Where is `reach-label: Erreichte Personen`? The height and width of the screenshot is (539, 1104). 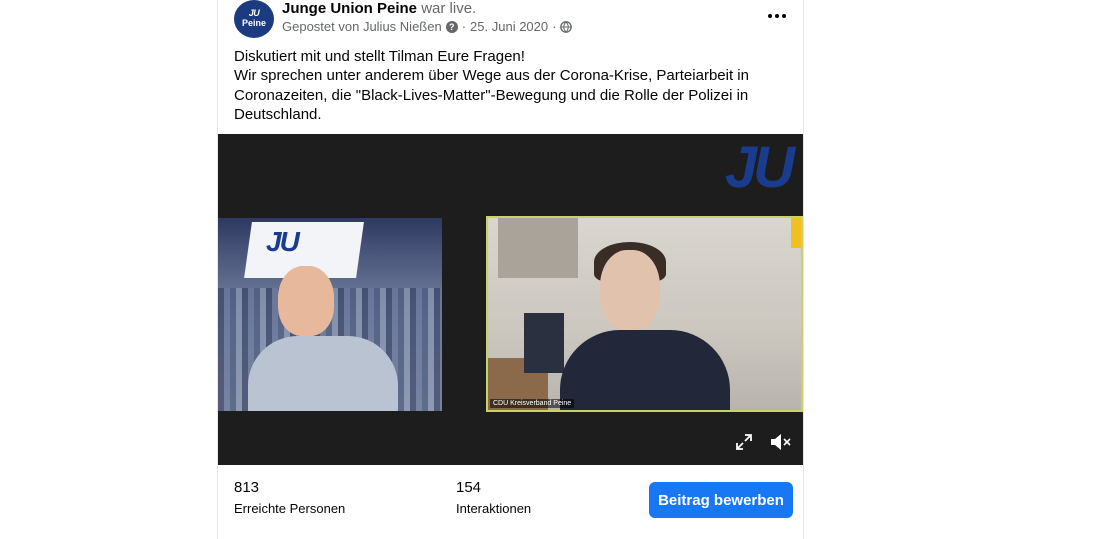
reach-label: Erreichte Personen is located at coordinates (290, 508).